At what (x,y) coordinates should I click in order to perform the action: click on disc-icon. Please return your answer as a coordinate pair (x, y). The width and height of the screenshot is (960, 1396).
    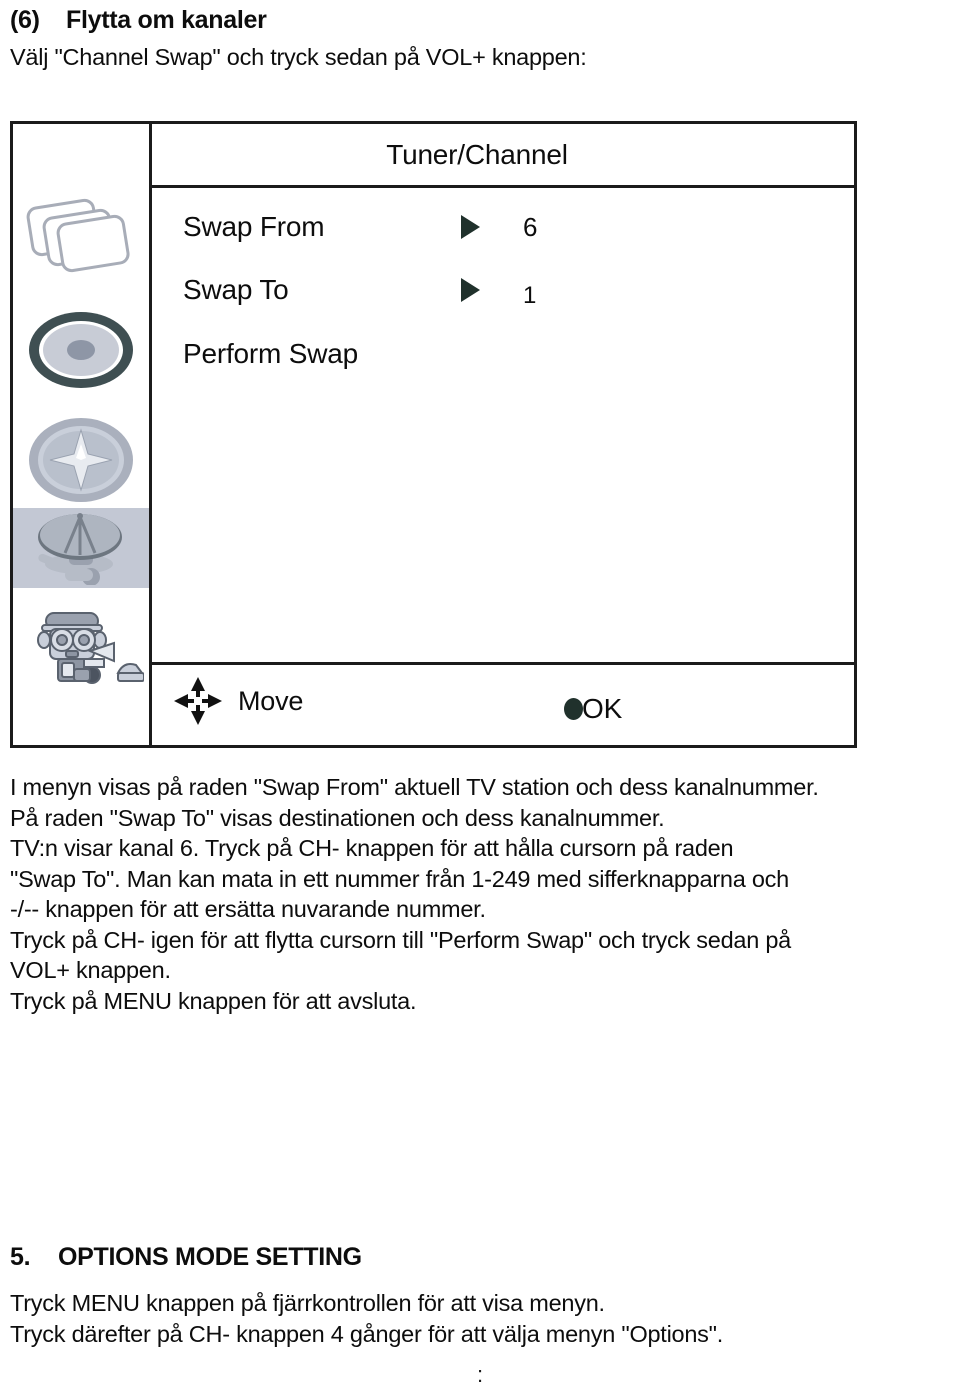
    Looking at the image, I should click on (81, 350).